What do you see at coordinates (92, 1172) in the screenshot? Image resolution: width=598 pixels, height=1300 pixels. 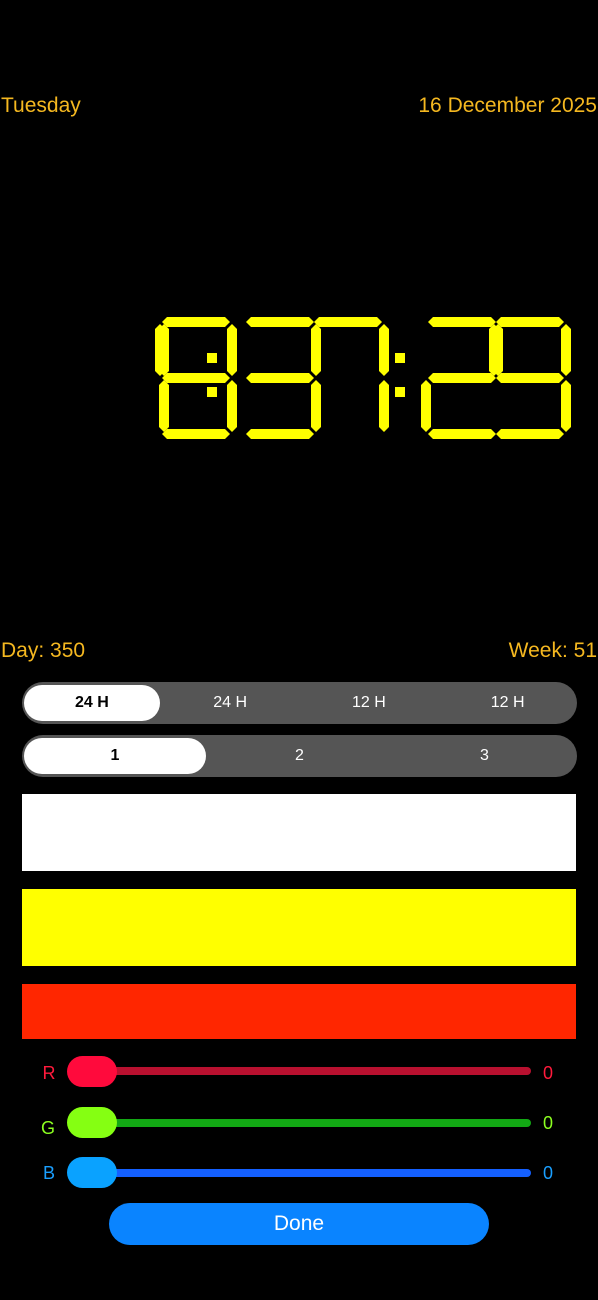 I see `blue-slider-thumb` at bounding box center [92, 1172].